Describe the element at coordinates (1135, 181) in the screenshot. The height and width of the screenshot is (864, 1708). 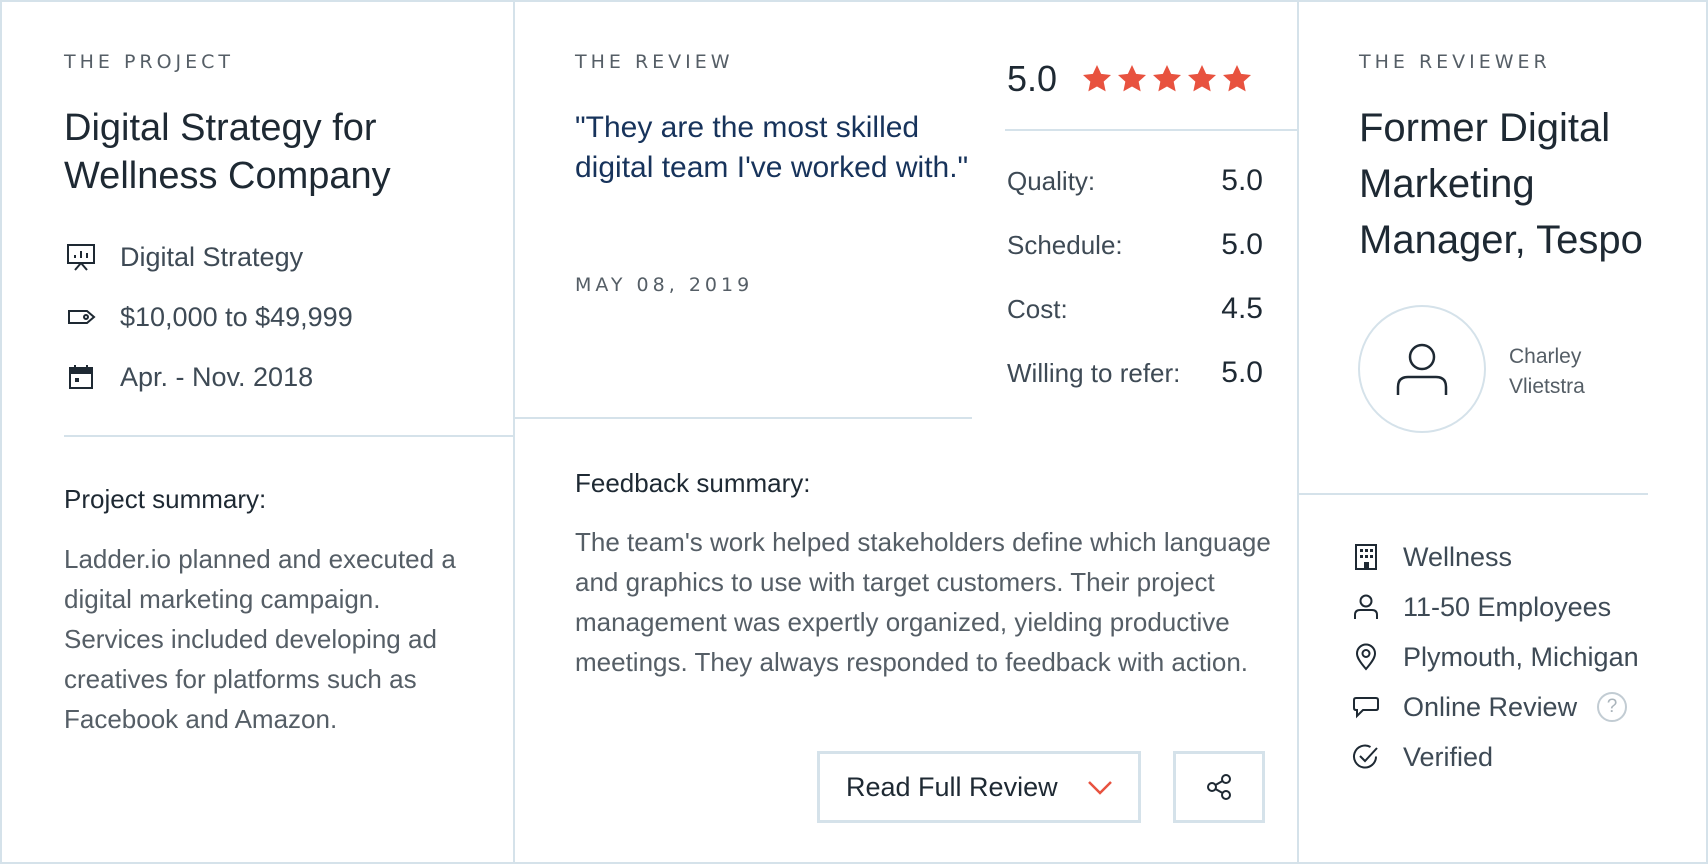
I see `rating-row-quality: Quality: 5.0` at that location.